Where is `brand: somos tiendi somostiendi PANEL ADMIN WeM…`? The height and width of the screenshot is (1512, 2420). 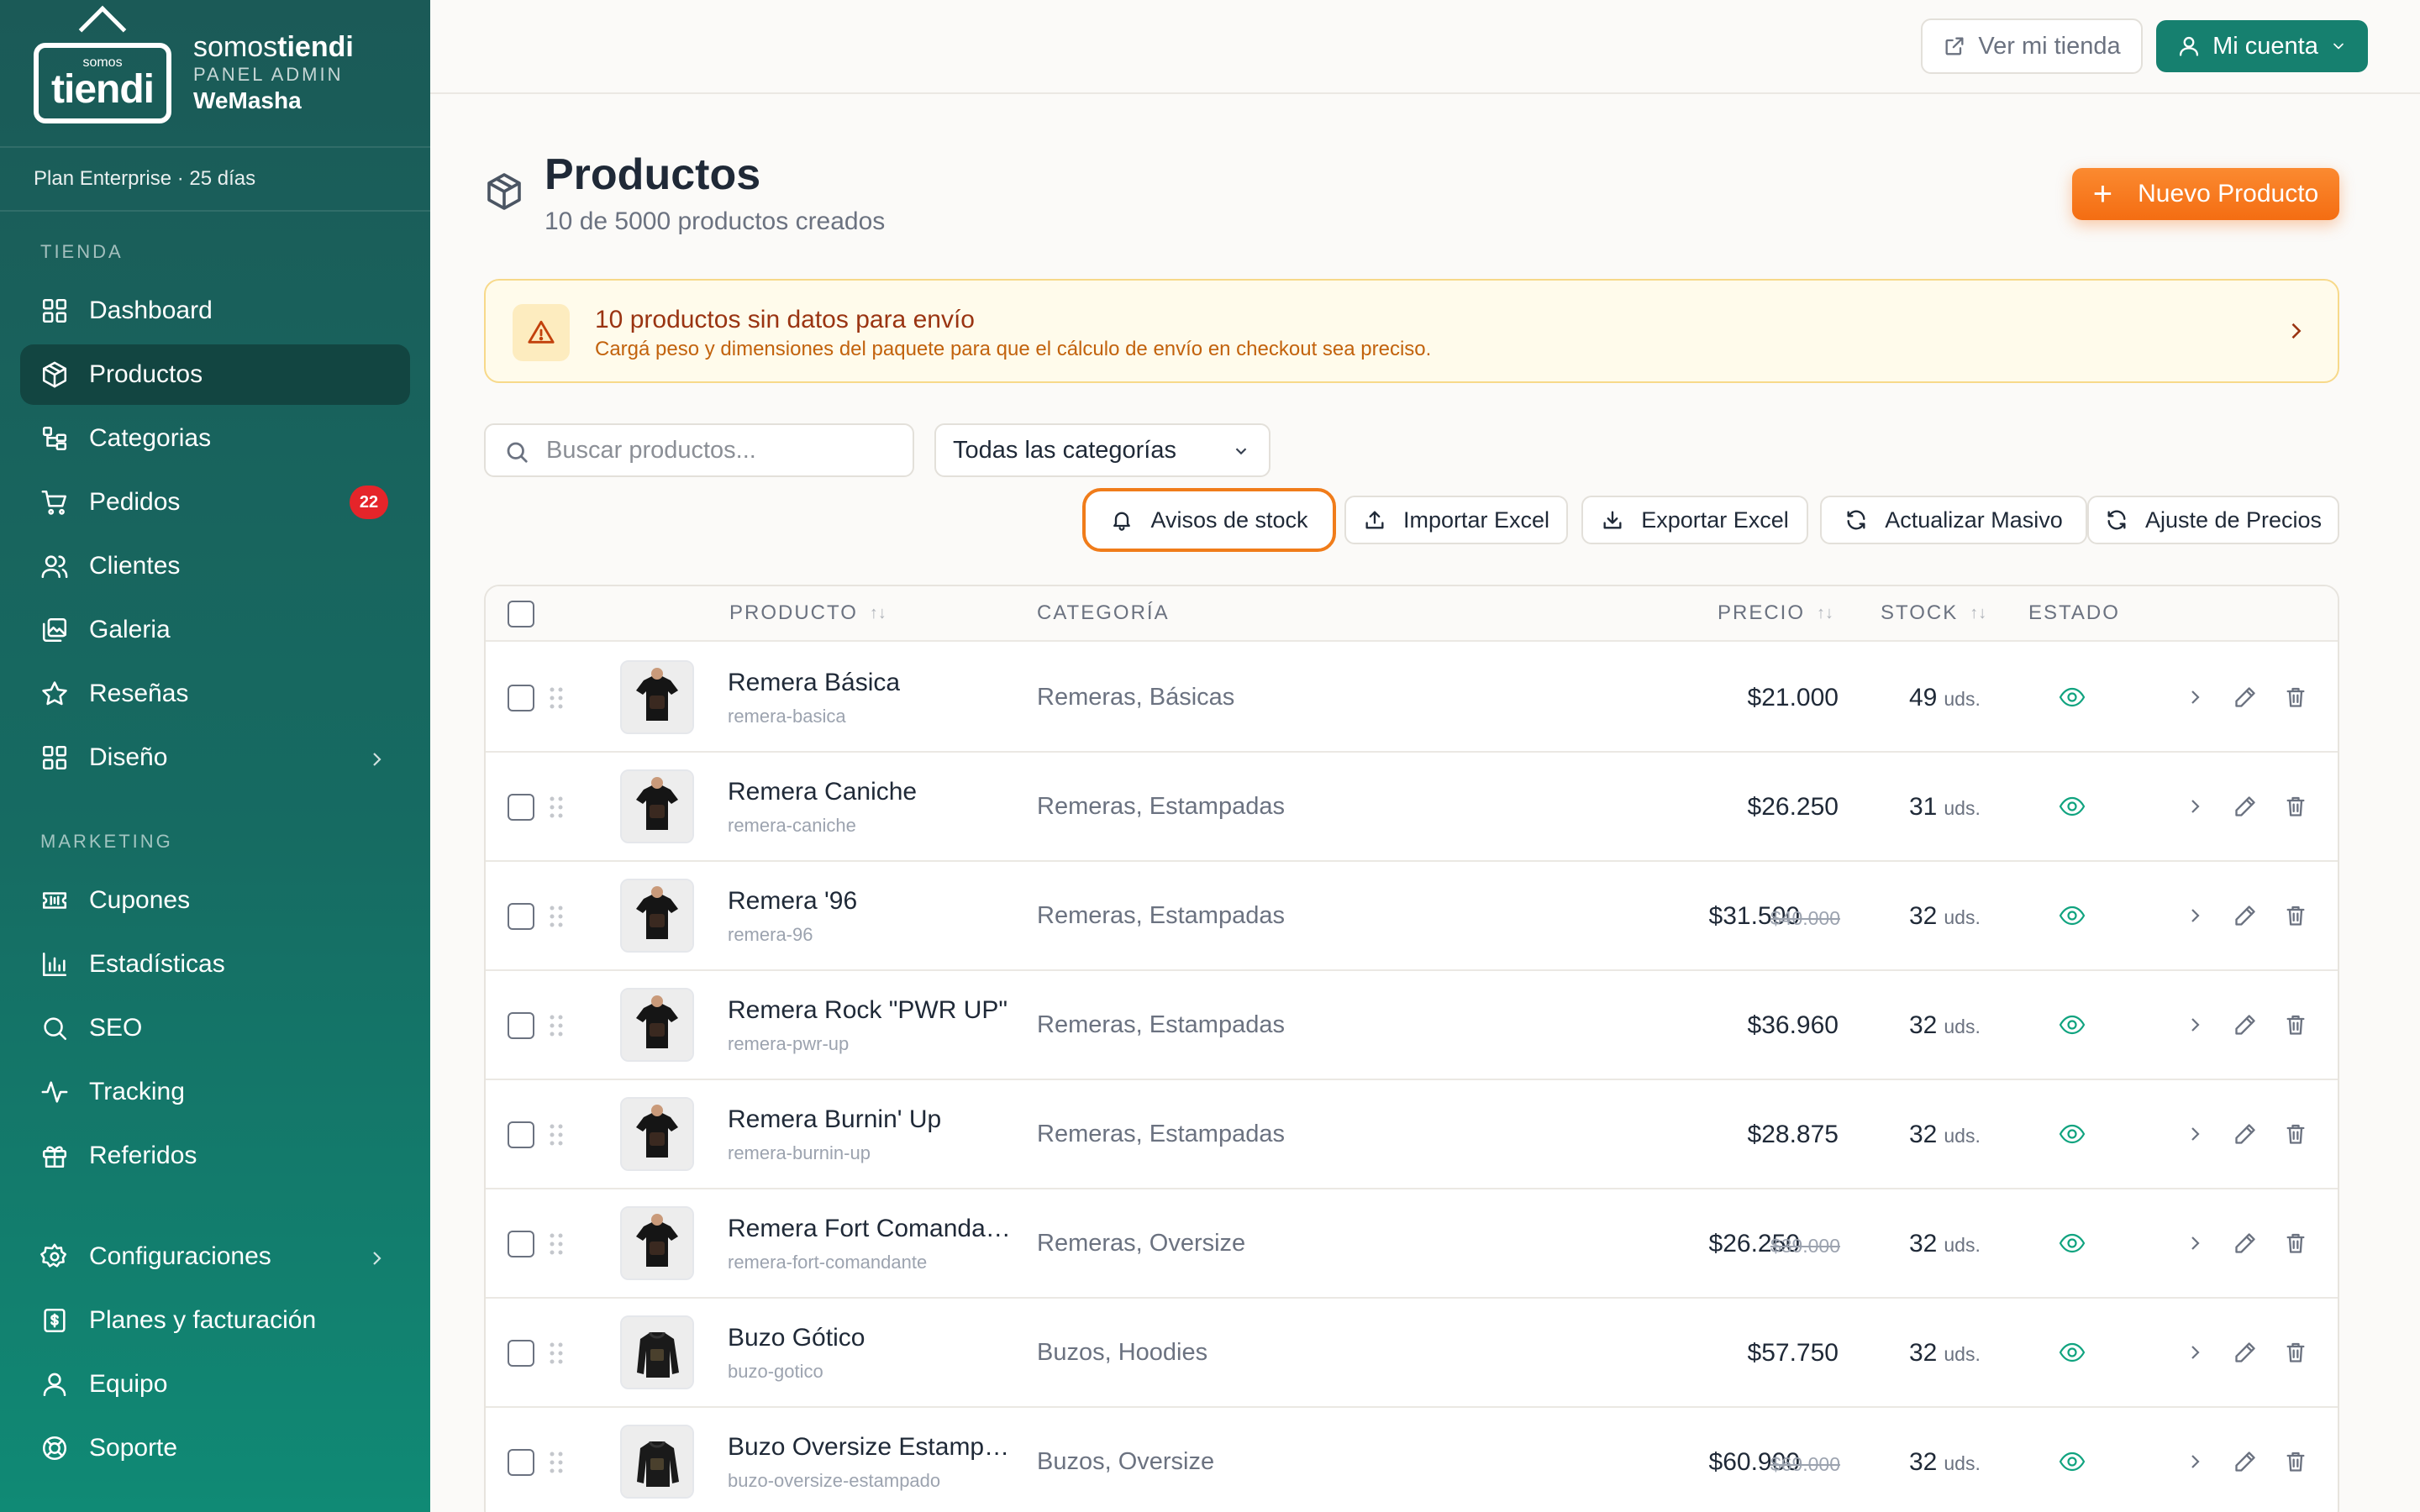
brand: somos tiendi somostiendi PANEL ADMIN WeM… is located at coordinates (215, 74).